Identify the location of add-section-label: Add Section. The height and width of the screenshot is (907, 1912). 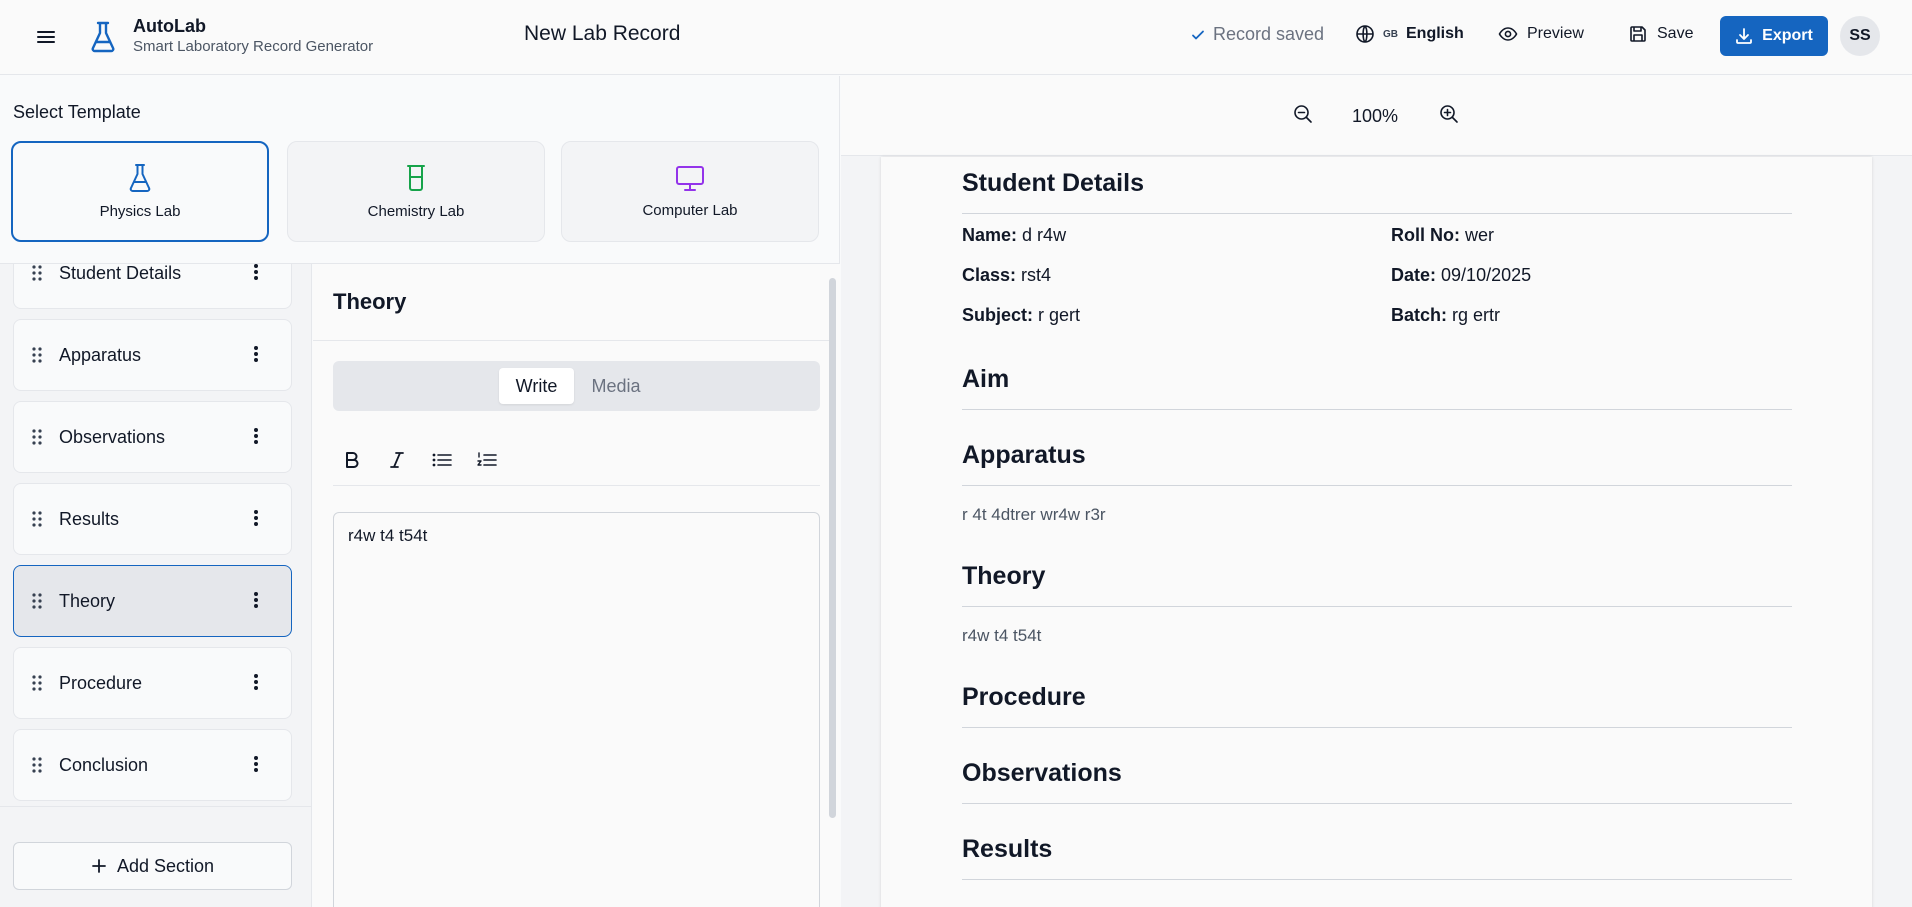
(165, 865).